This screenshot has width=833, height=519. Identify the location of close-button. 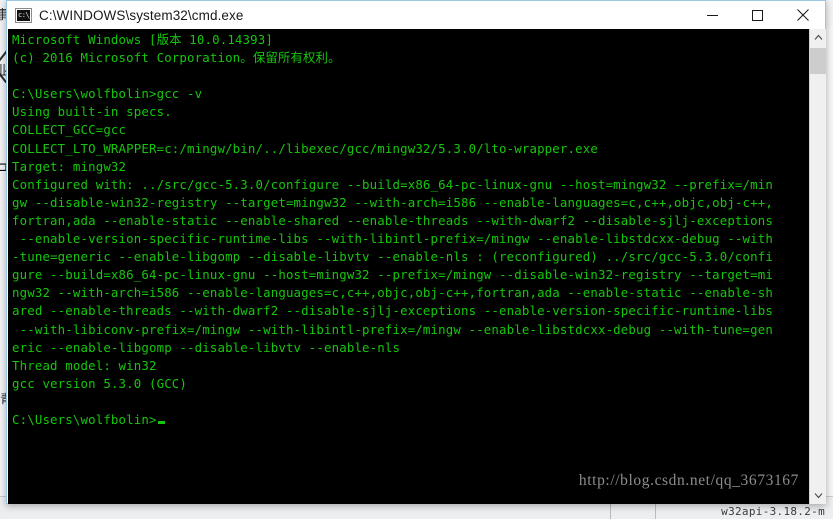
(802, 15).